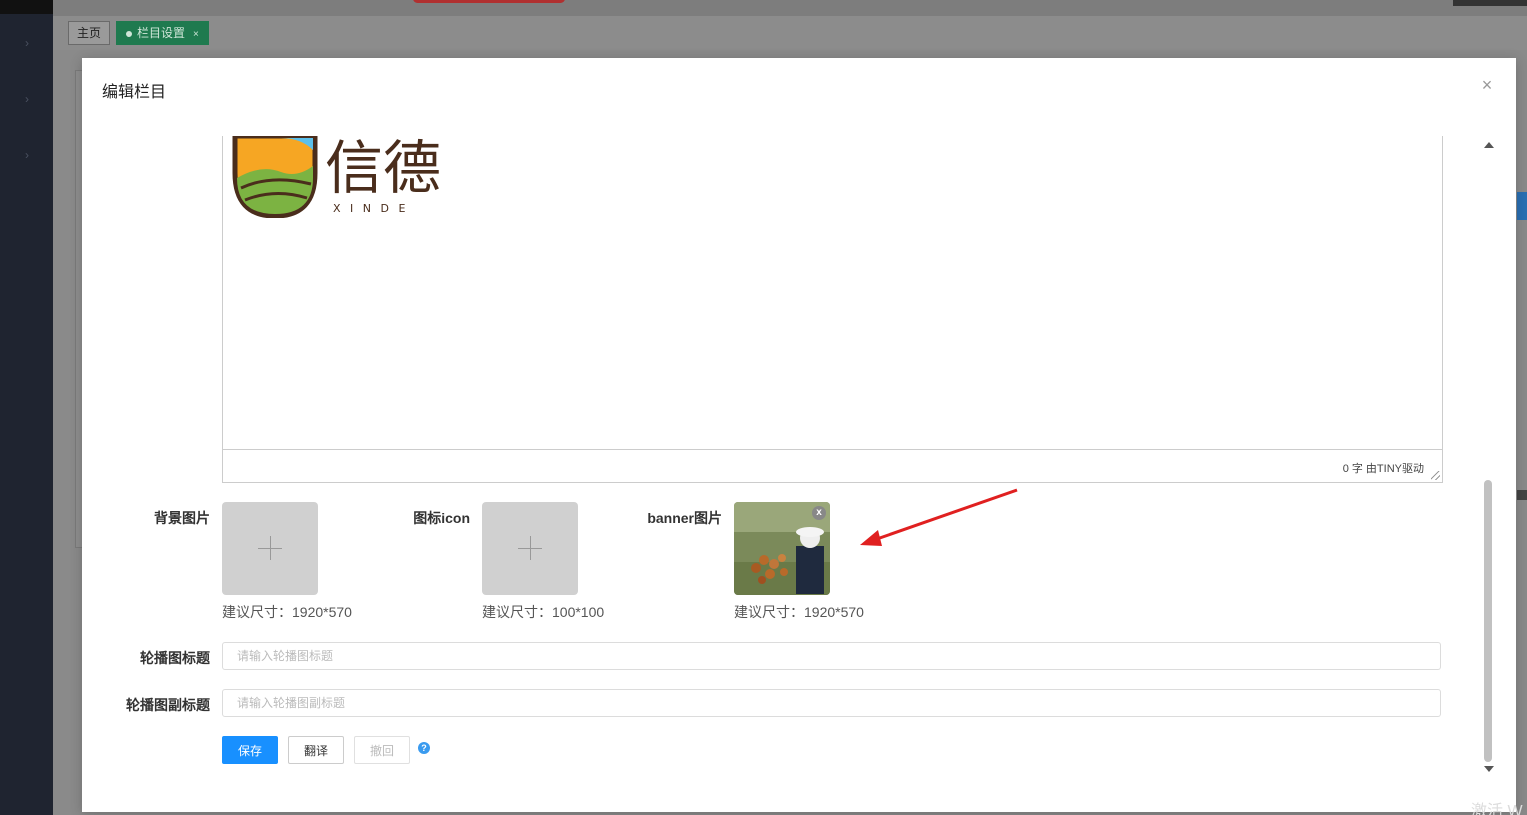 The width and height of the screenshot is (1527, 815). I want to click on tab-label: 栏目设置, so click(161, 33).